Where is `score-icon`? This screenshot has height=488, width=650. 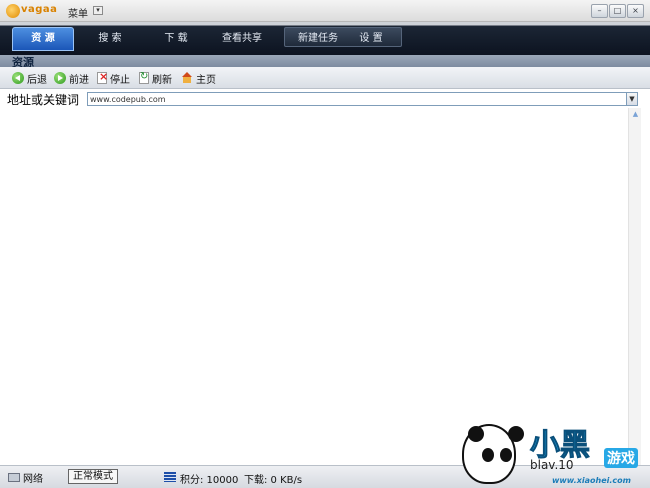
score-icon is located at coordinates (170, 477).